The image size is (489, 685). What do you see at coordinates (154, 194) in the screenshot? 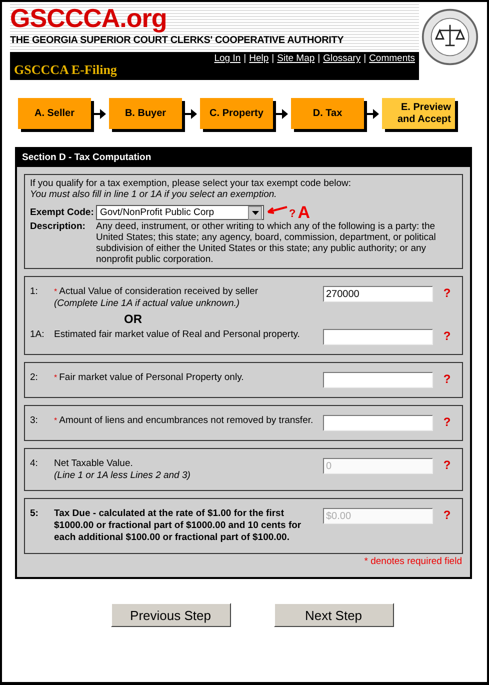
I see `exemption-note: You must also fill in line 1 or 1A if you select an exemption.` at bounding box center [154, 194].